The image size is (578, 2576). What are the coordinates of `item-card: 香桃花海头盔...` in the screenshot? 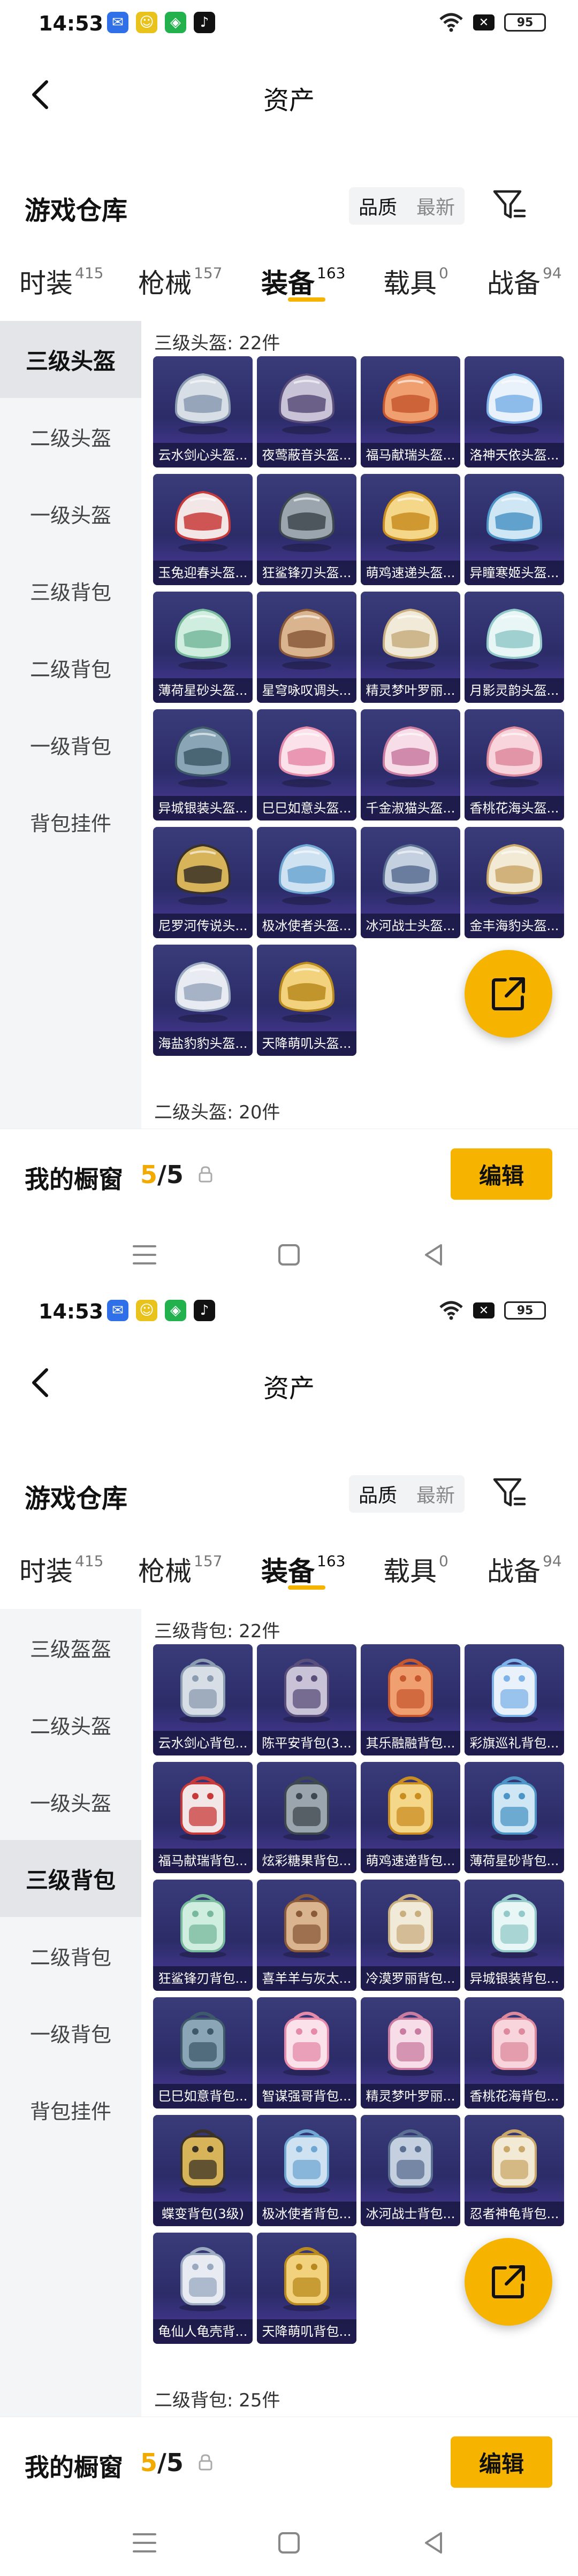 It's located at (514, 765).